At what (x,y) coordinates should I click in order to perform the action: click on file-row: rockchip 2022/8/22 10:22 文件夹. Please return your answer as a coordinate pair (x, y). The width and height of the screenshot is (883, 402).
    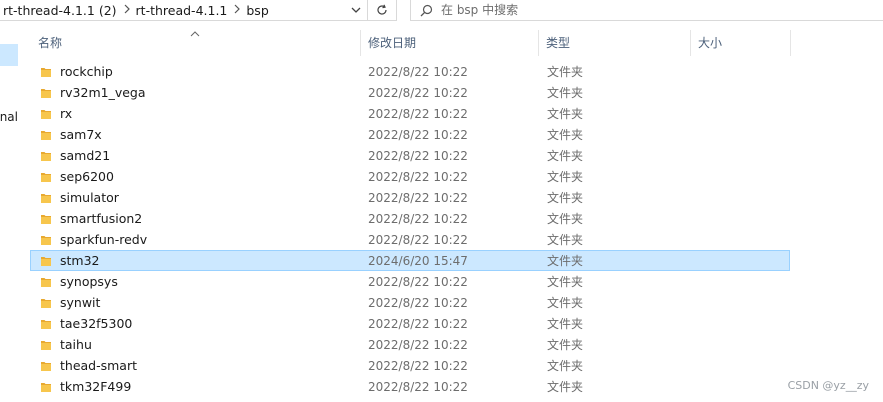
    Looking at the image, I should click on (410, 71).